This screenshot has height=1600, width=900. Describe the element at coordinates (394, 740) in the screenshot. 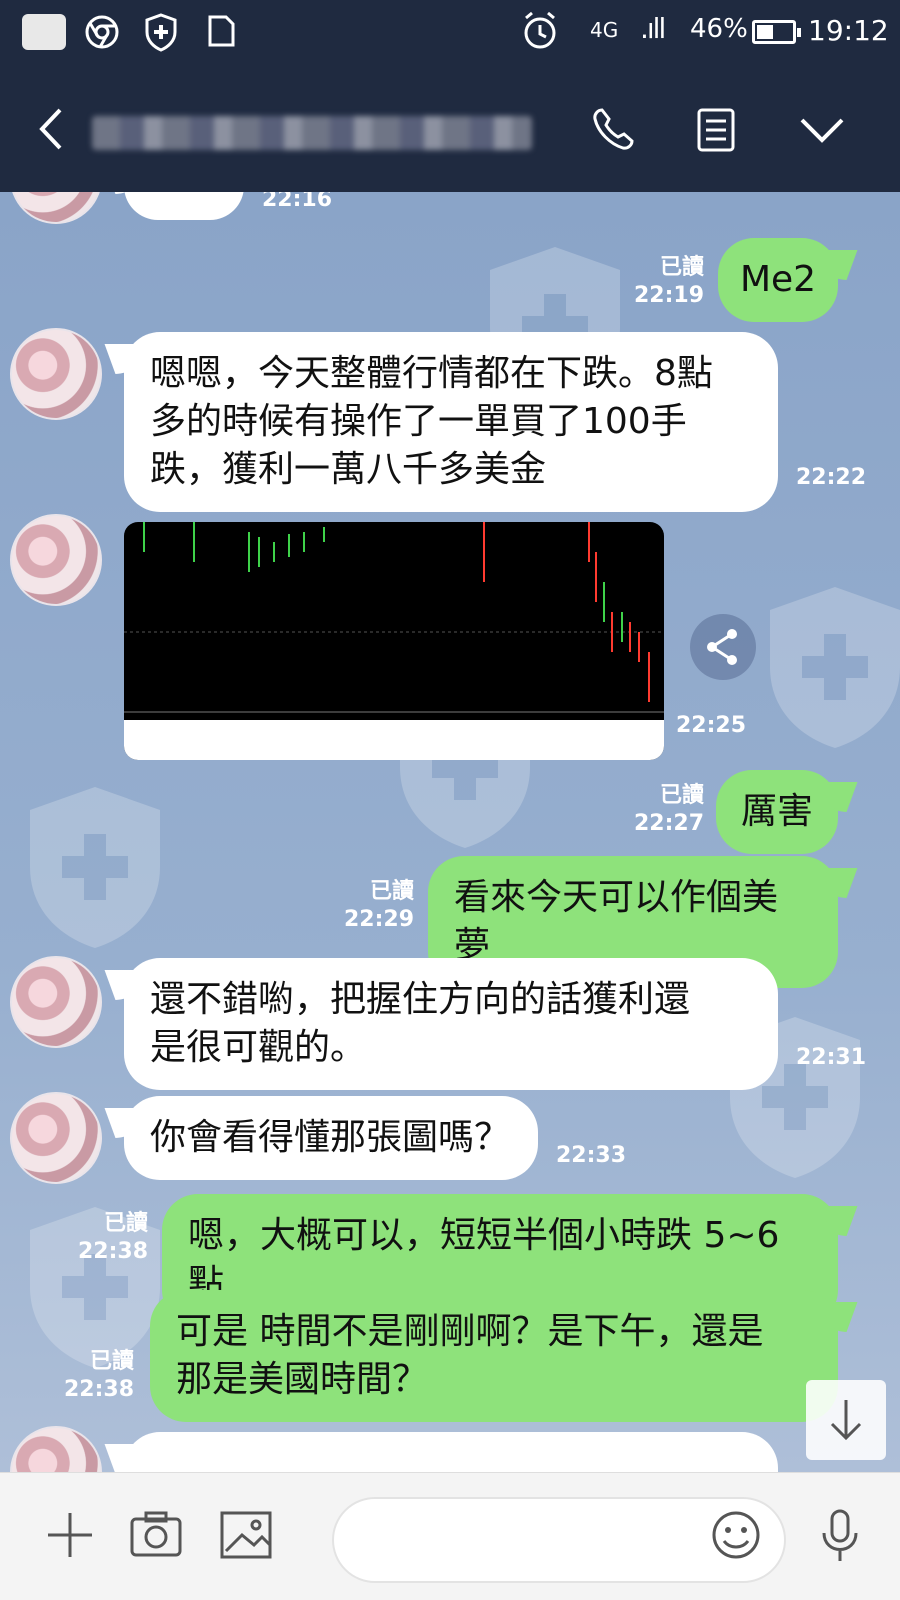

I see `chart-image-footer` at that location.